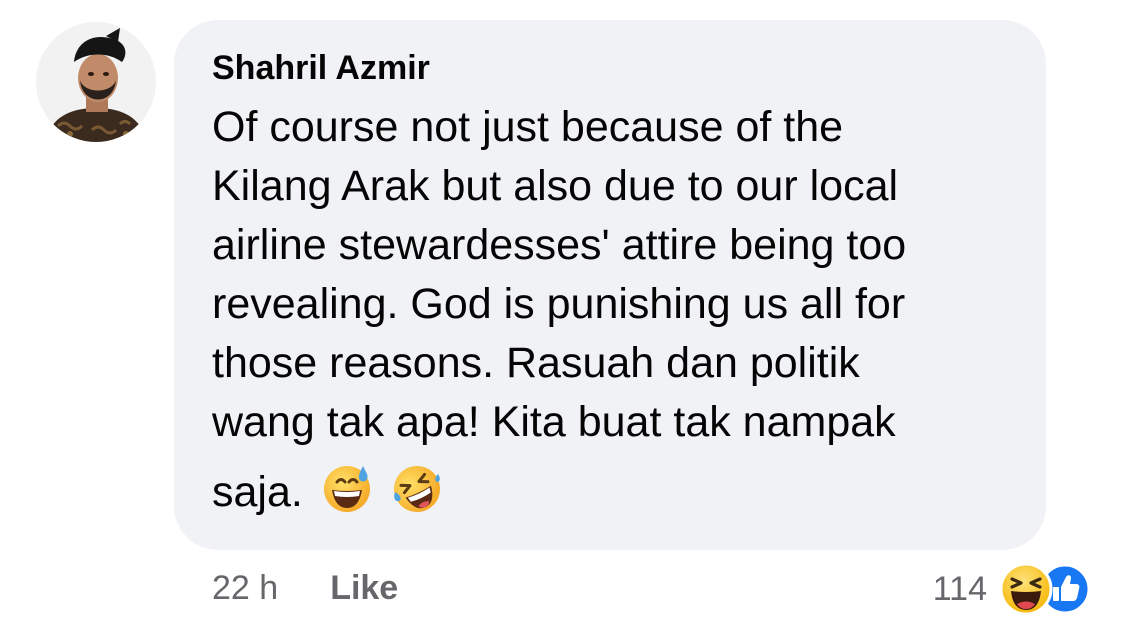  Describe the element at coordinates (536, 363) in the screenshot. I see `comment-line: those reasons. Rasuah dan politik` at that location.